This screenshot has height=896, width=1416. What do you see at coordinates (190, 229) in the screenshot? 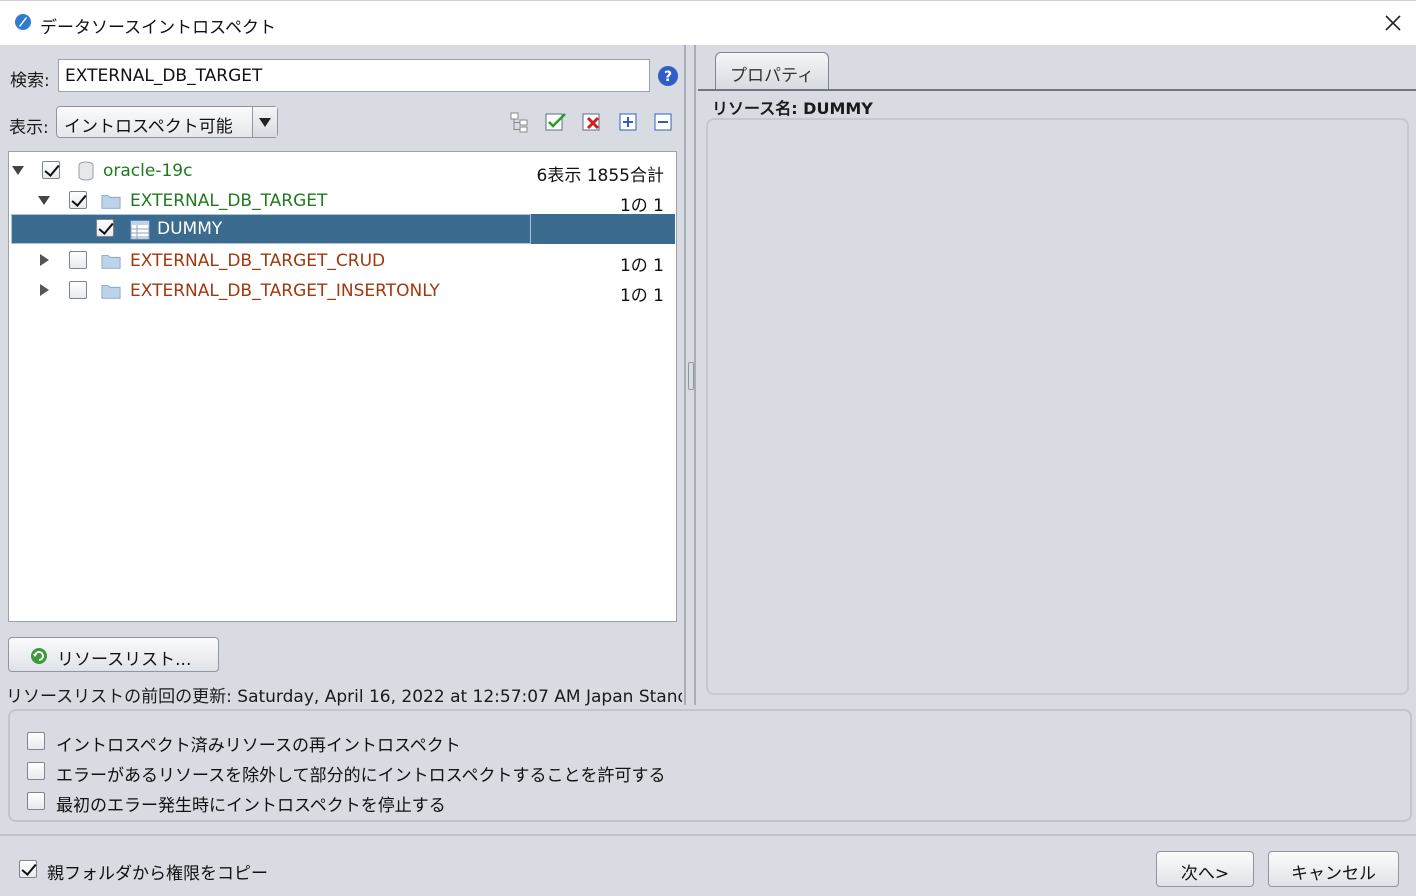
I see `tree-row-label: DUMMY` at bounding box center [190, 229].